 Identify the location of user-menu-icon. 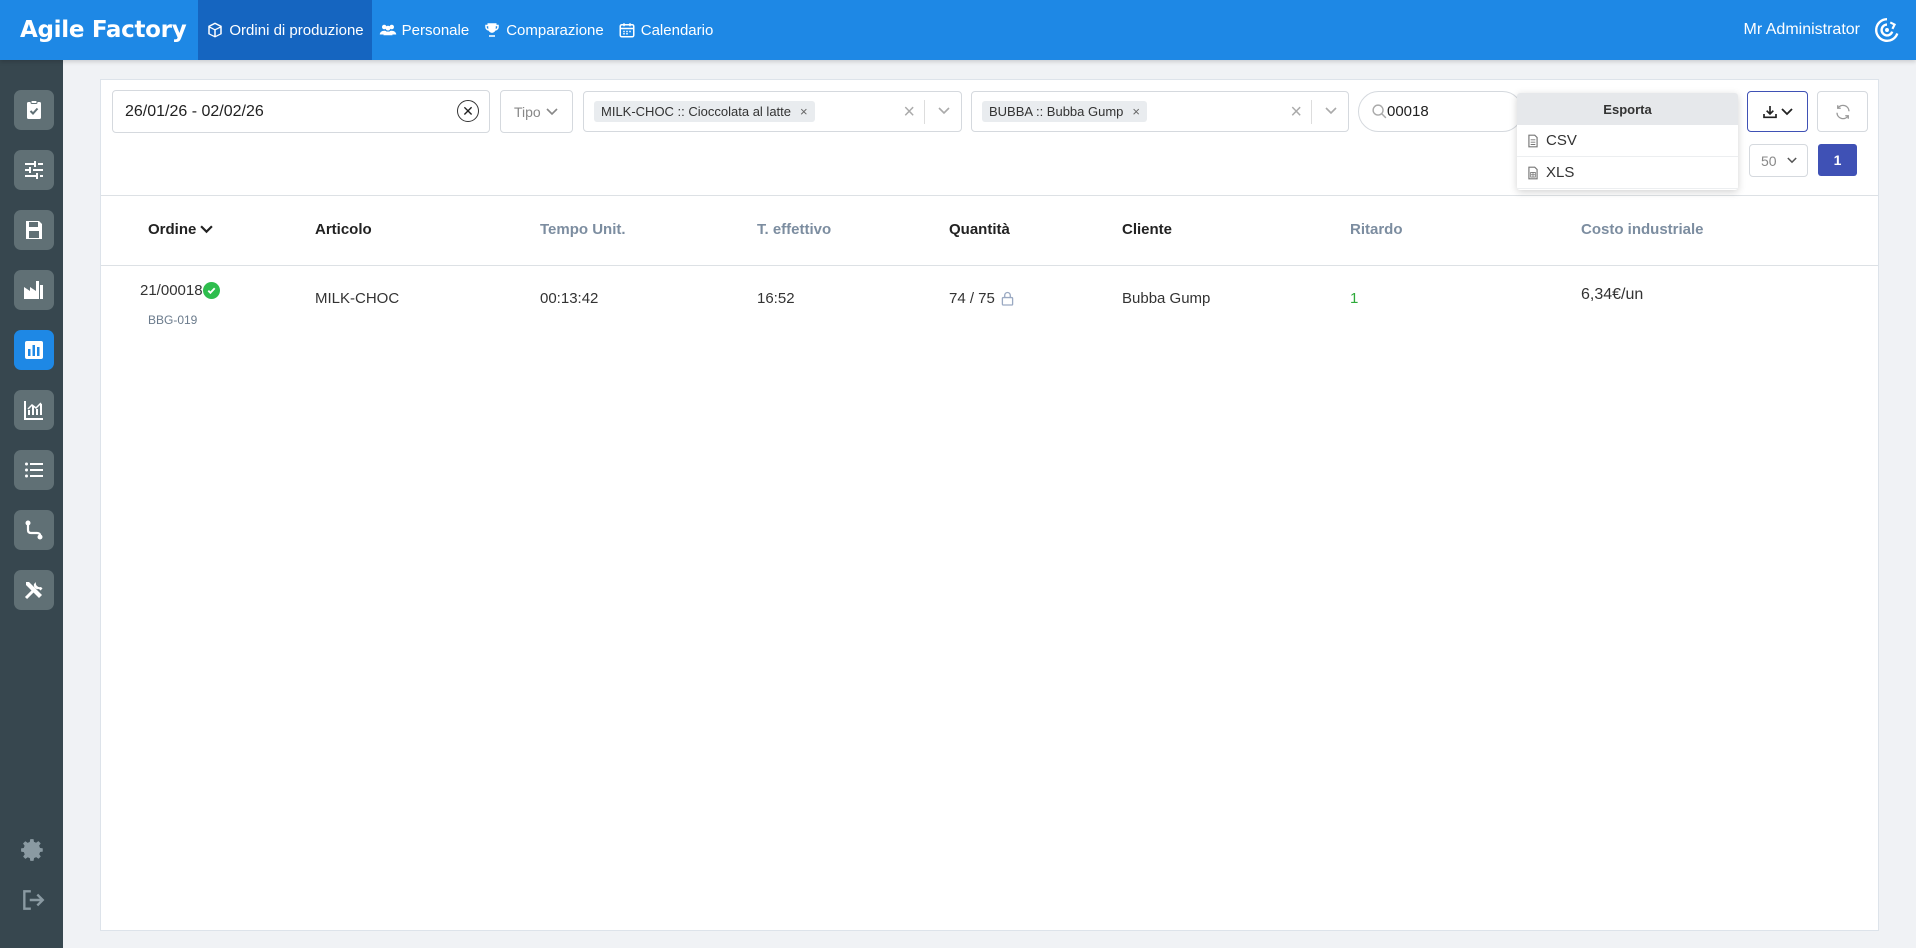
(1887, 30).